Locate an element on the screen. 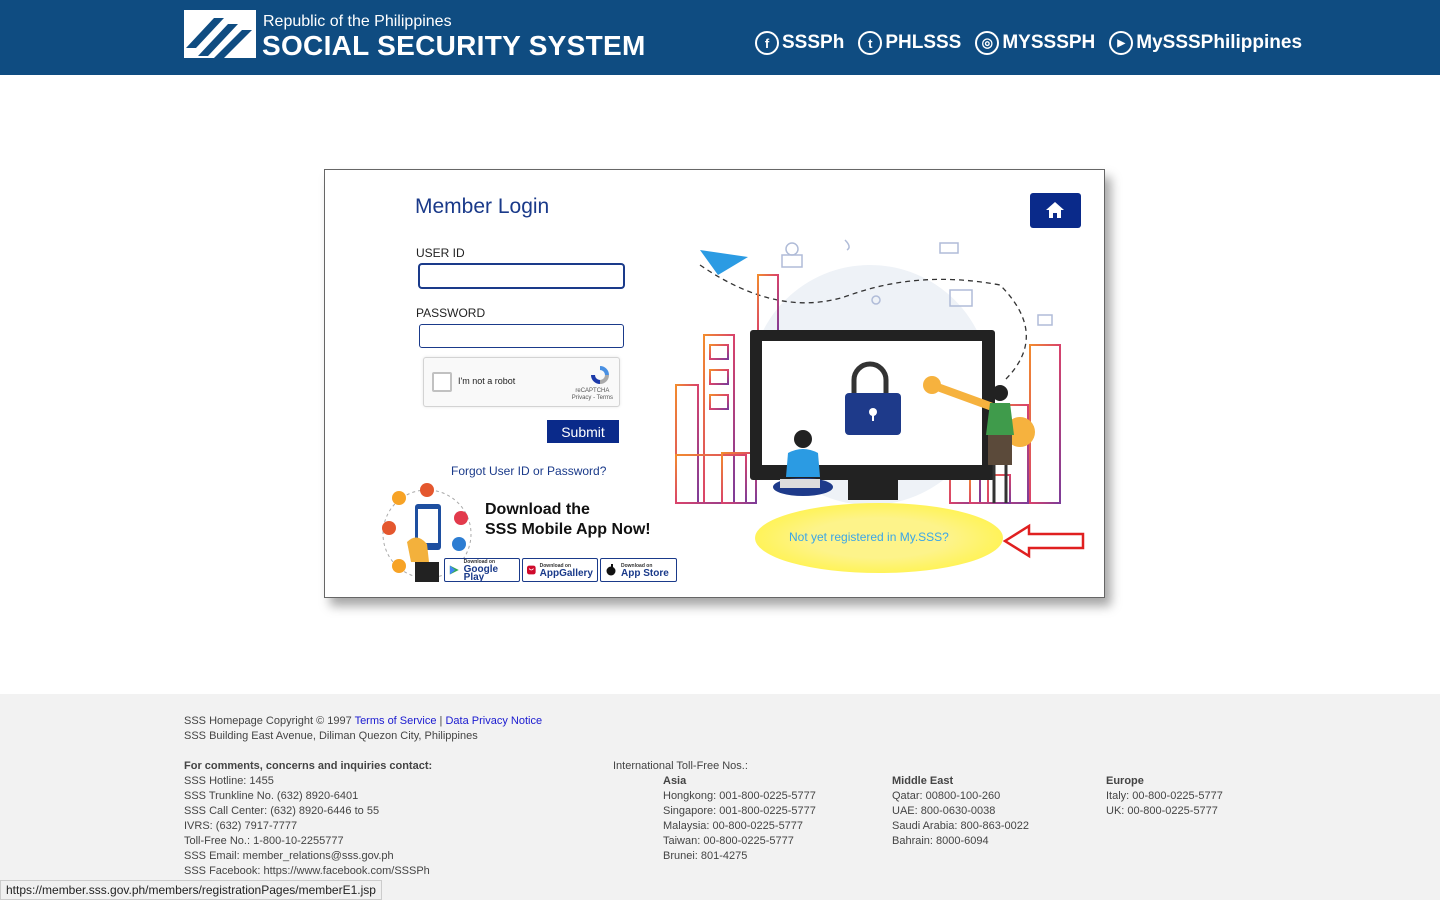 Image resolution: width=1440 pixels, height=900 pixels. google-play-button: Download on Google Play is located at coordinates (482, 570).